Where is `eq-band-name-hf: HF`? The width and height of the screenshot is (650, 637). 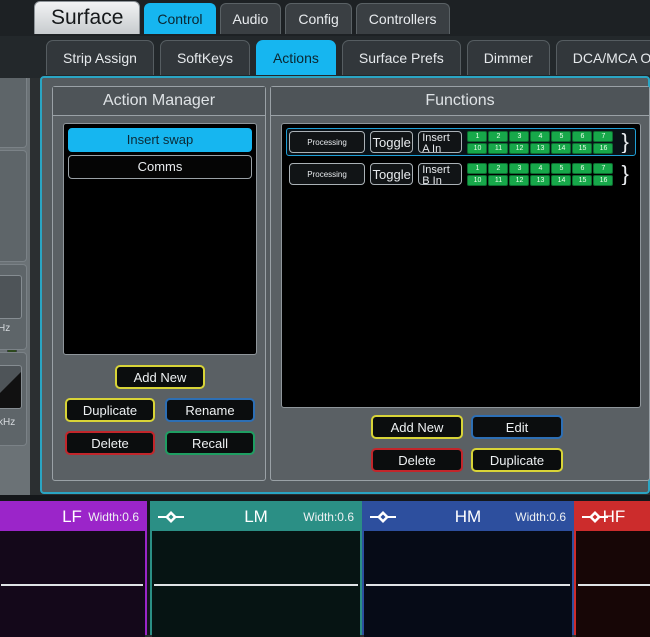
eq-band-name-hf: HF is located at coordinates (614, 516).